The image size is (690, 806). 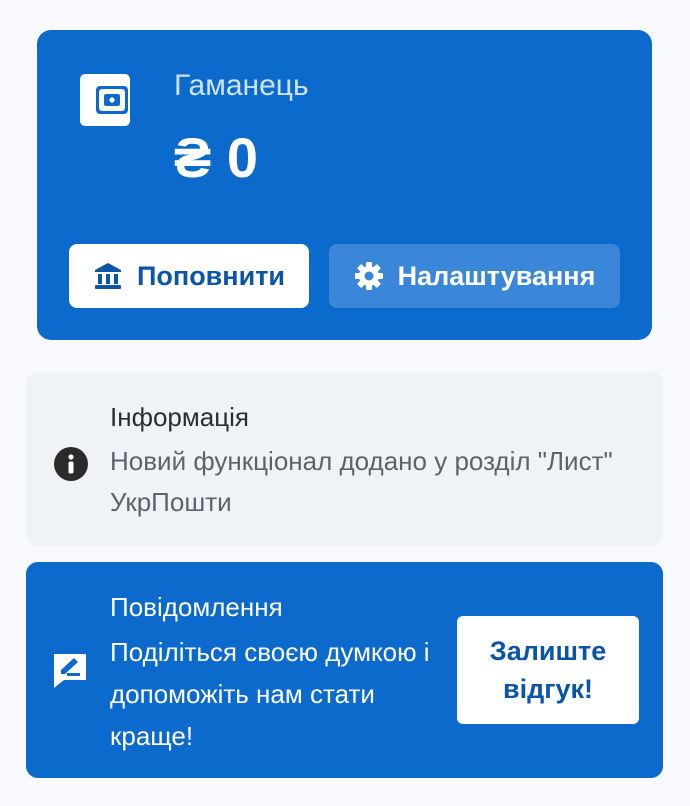 I want to click on topup-button: Поповнити, so click(x=189, y=276).